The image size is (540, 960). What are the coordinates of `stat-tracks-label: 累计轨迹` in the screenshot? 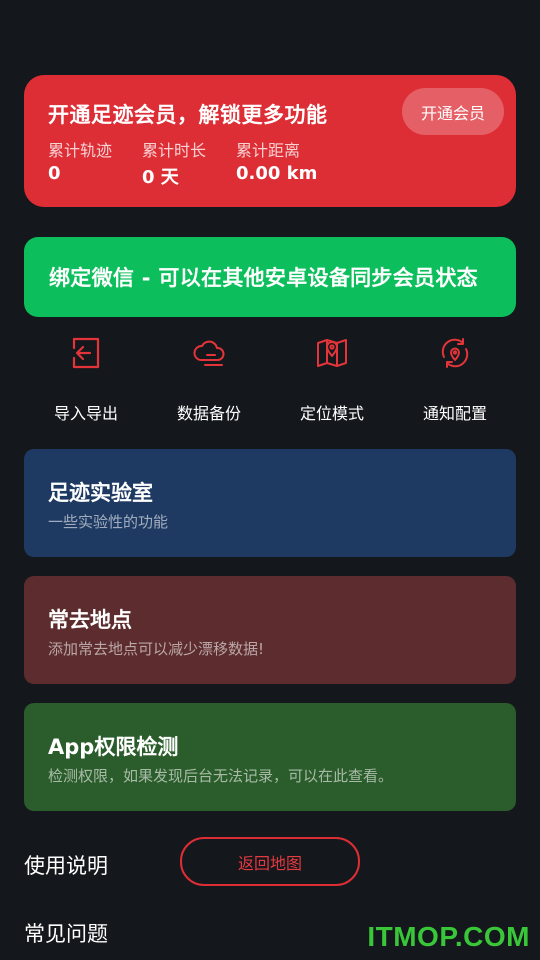 It's located at (80, 150).